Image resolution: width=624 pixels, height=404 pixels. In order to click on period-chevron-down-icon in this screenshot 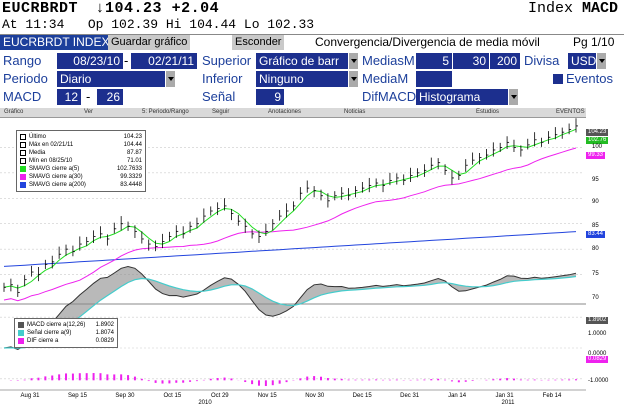, I will do `click(170, 79)`.